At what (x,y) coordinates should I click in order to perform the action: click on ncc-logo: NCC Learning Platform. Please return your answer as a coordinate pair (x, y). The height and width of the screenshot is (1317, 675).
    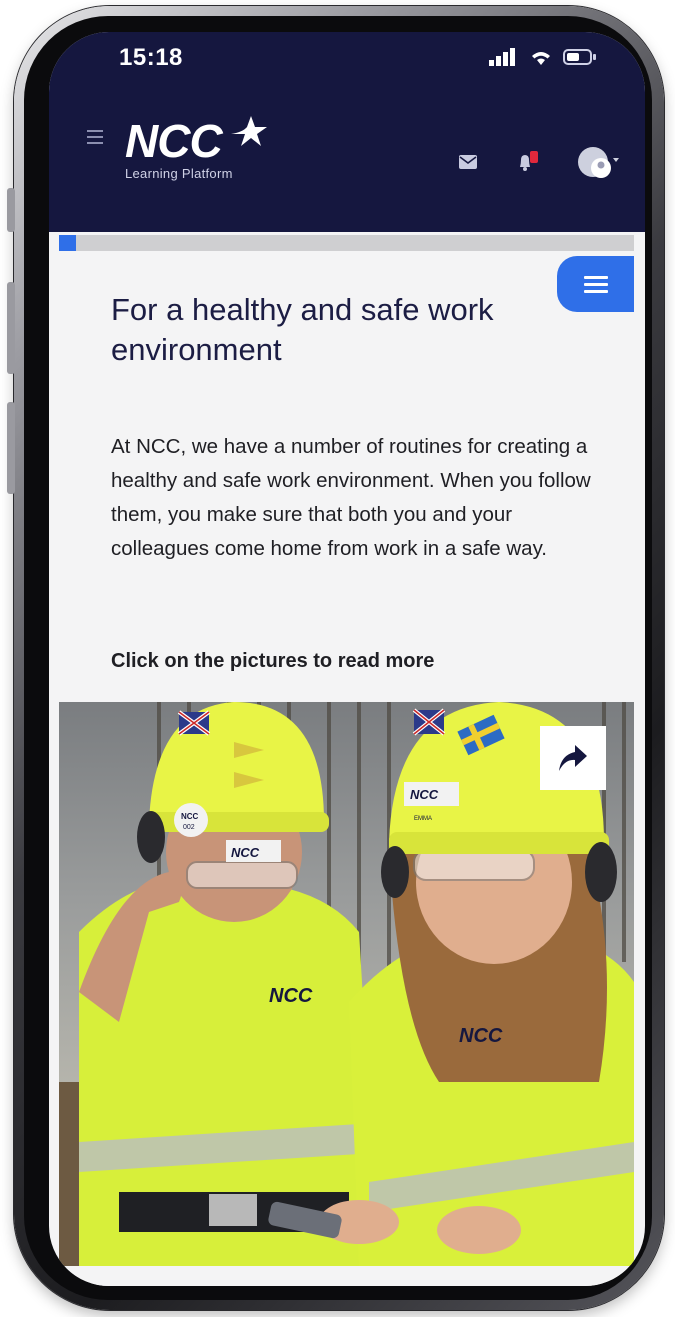
    Looking at the image, I should click on (196, 148).